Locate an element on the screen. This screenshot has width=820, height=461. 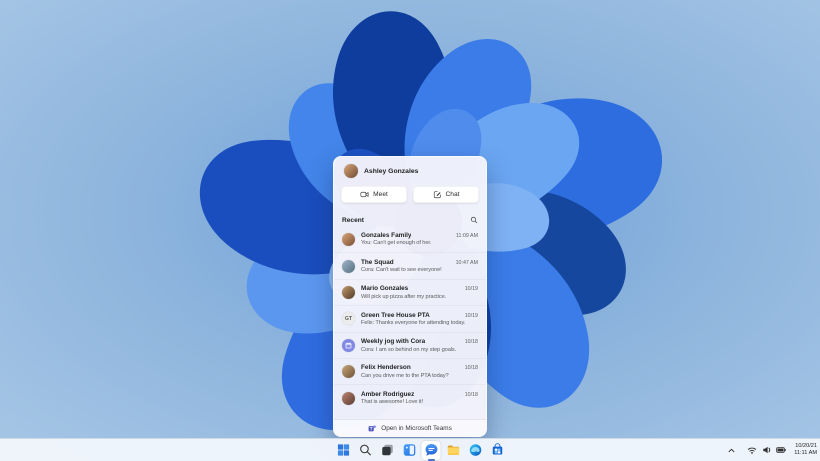
file-explorer-icon is located at coordinates (453, 450).